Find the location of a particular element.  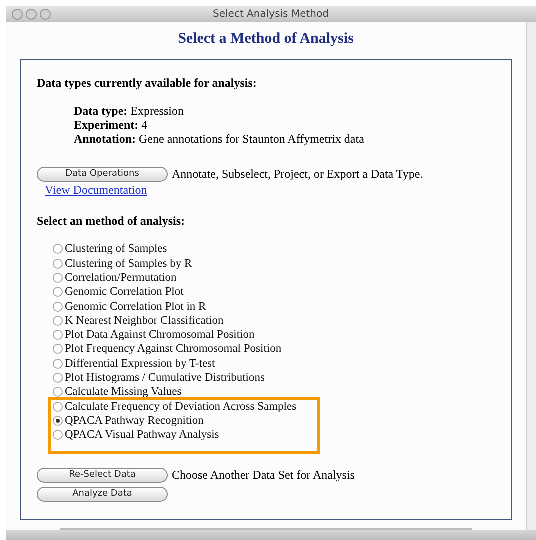

data-operations-button: Data Operations is located at coordinates (102, 174).